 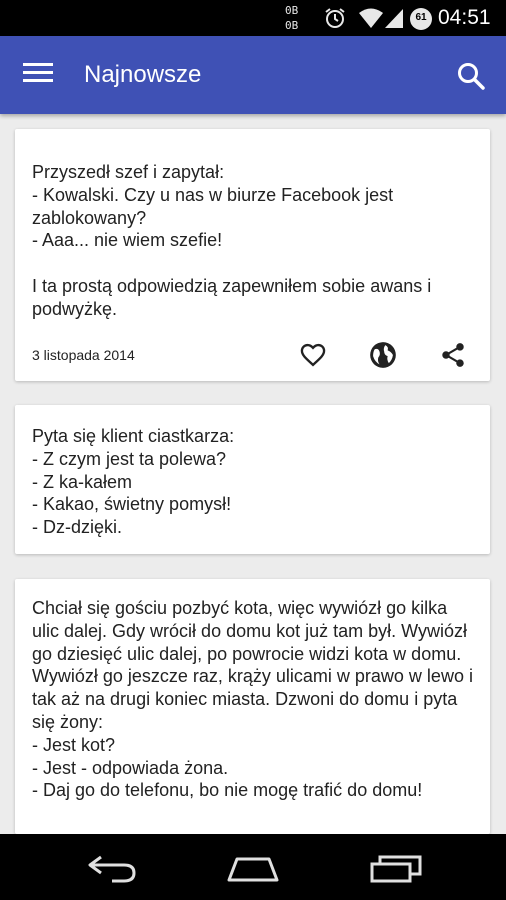 I want to click on status-bar: 0B 0B 61 04:51, so click(x=253, y=18).